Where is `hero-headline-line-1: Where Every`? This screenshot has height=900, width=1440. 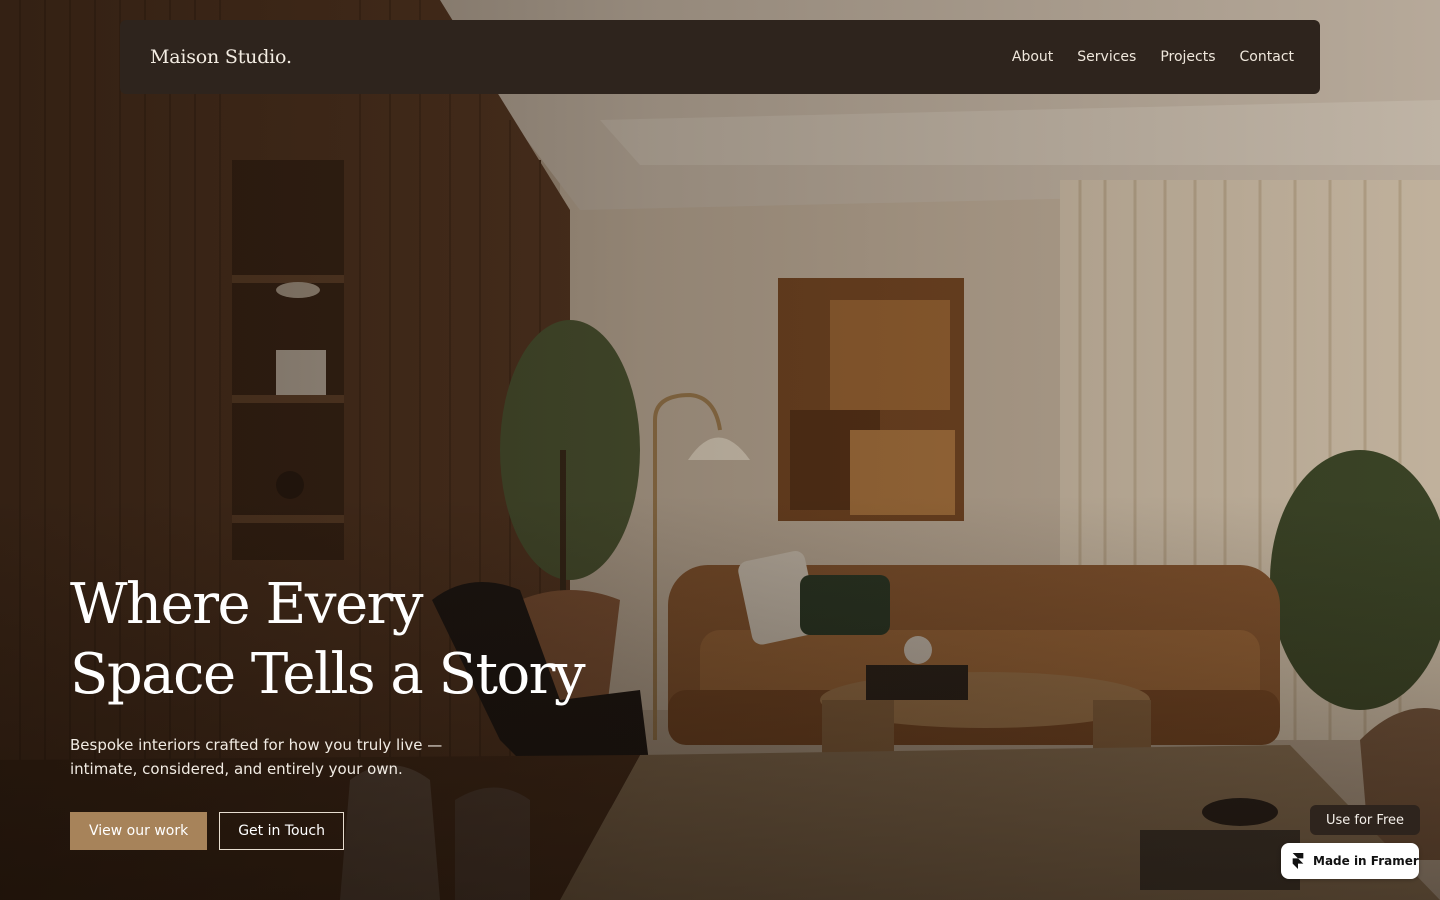 hero-headline-line-1: Where Every is located at coordinates (247, 604).